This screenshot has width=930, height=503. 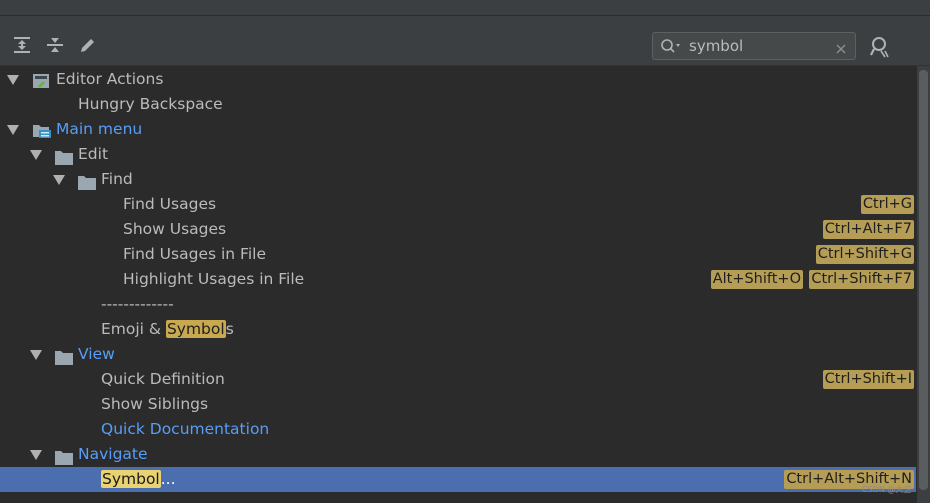 What do you see at coordinates (96, 354) in the screenshot?
I see `view-label: View` at bounding box center [96, 354].